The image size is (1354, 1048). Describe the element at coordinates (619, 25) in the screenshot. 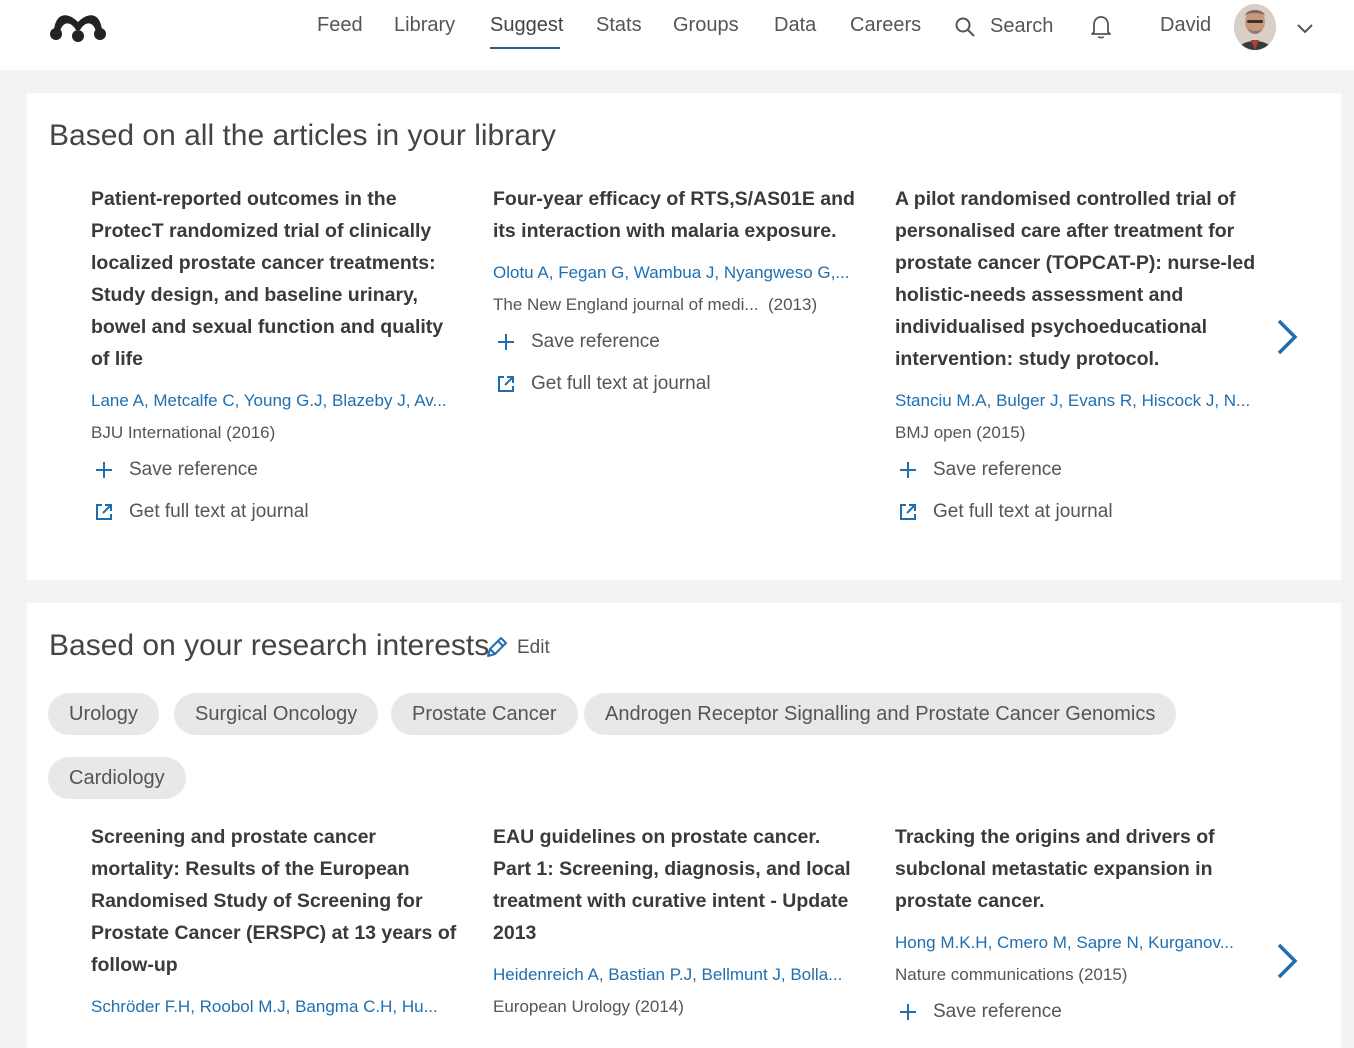

I see `nav-stats: Stats` at that location.